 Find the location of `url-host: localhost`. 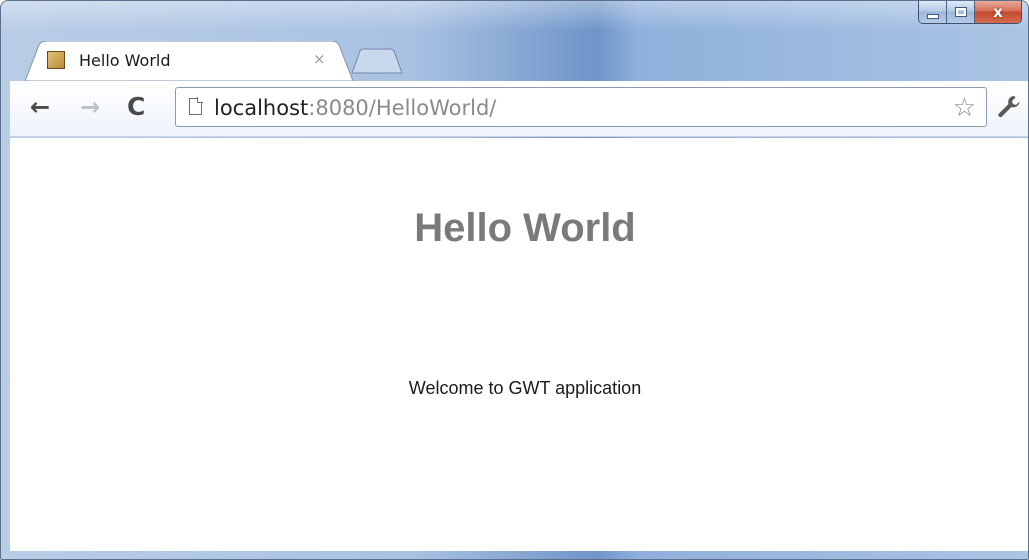

url-host: localhost is located at coordinates (261, 108).